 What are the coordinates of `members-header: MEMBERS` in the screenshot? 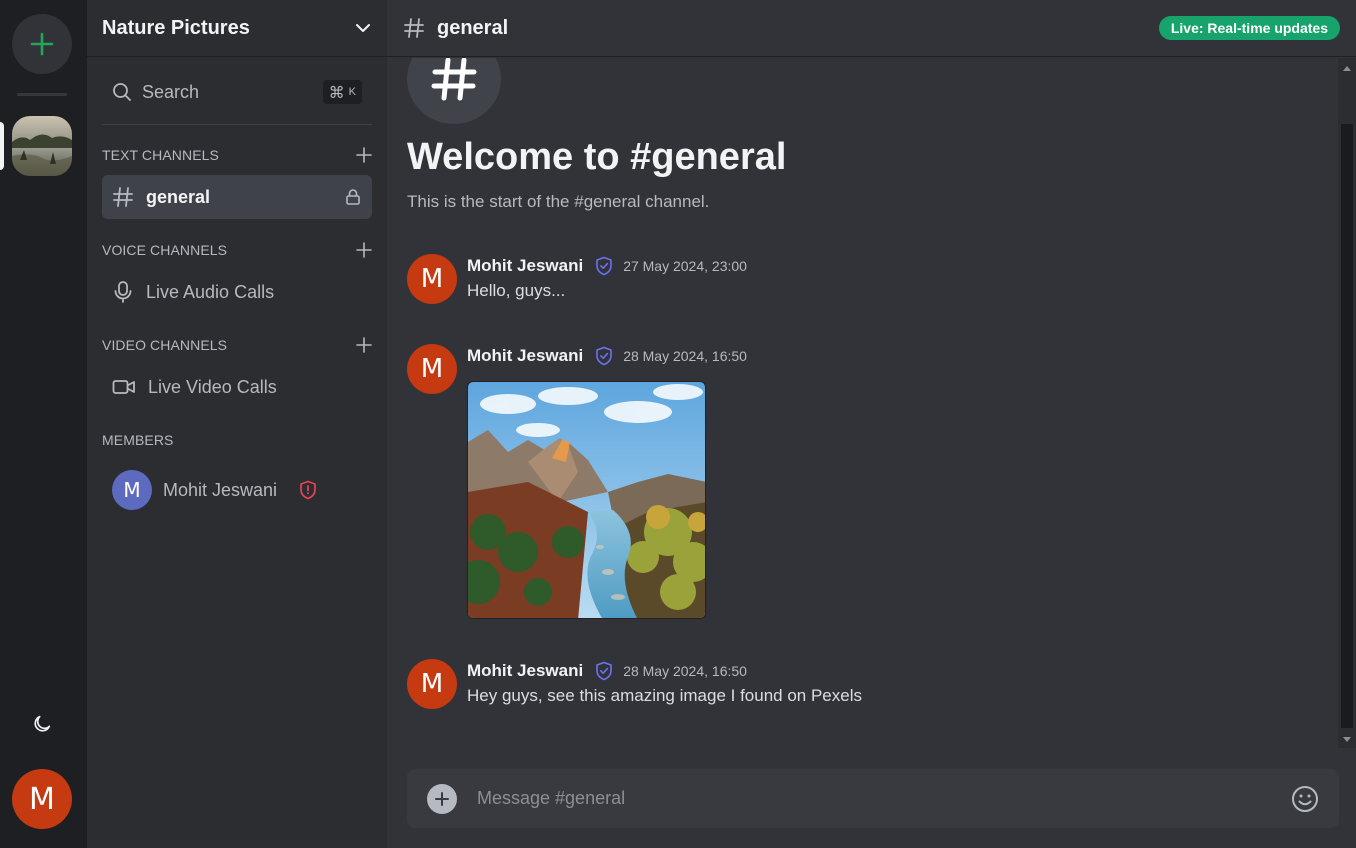 It's located at (237, 440).